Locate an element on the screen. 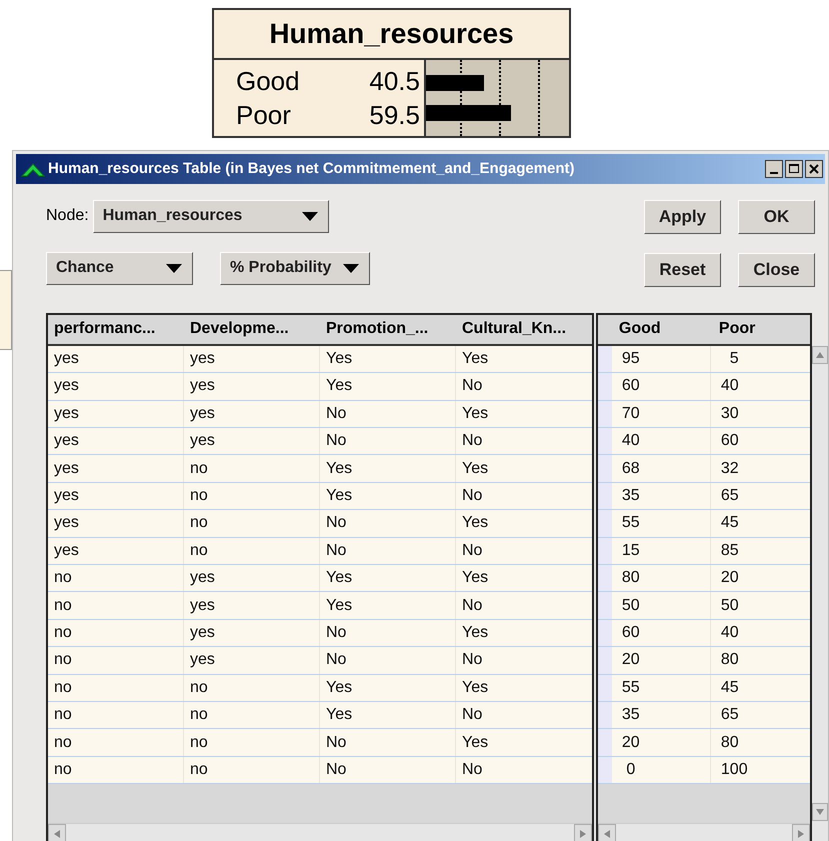 Image resolution: width=829 pixels, height=841 pixels. table-cell: 100 is located at coordinates (760, 770).